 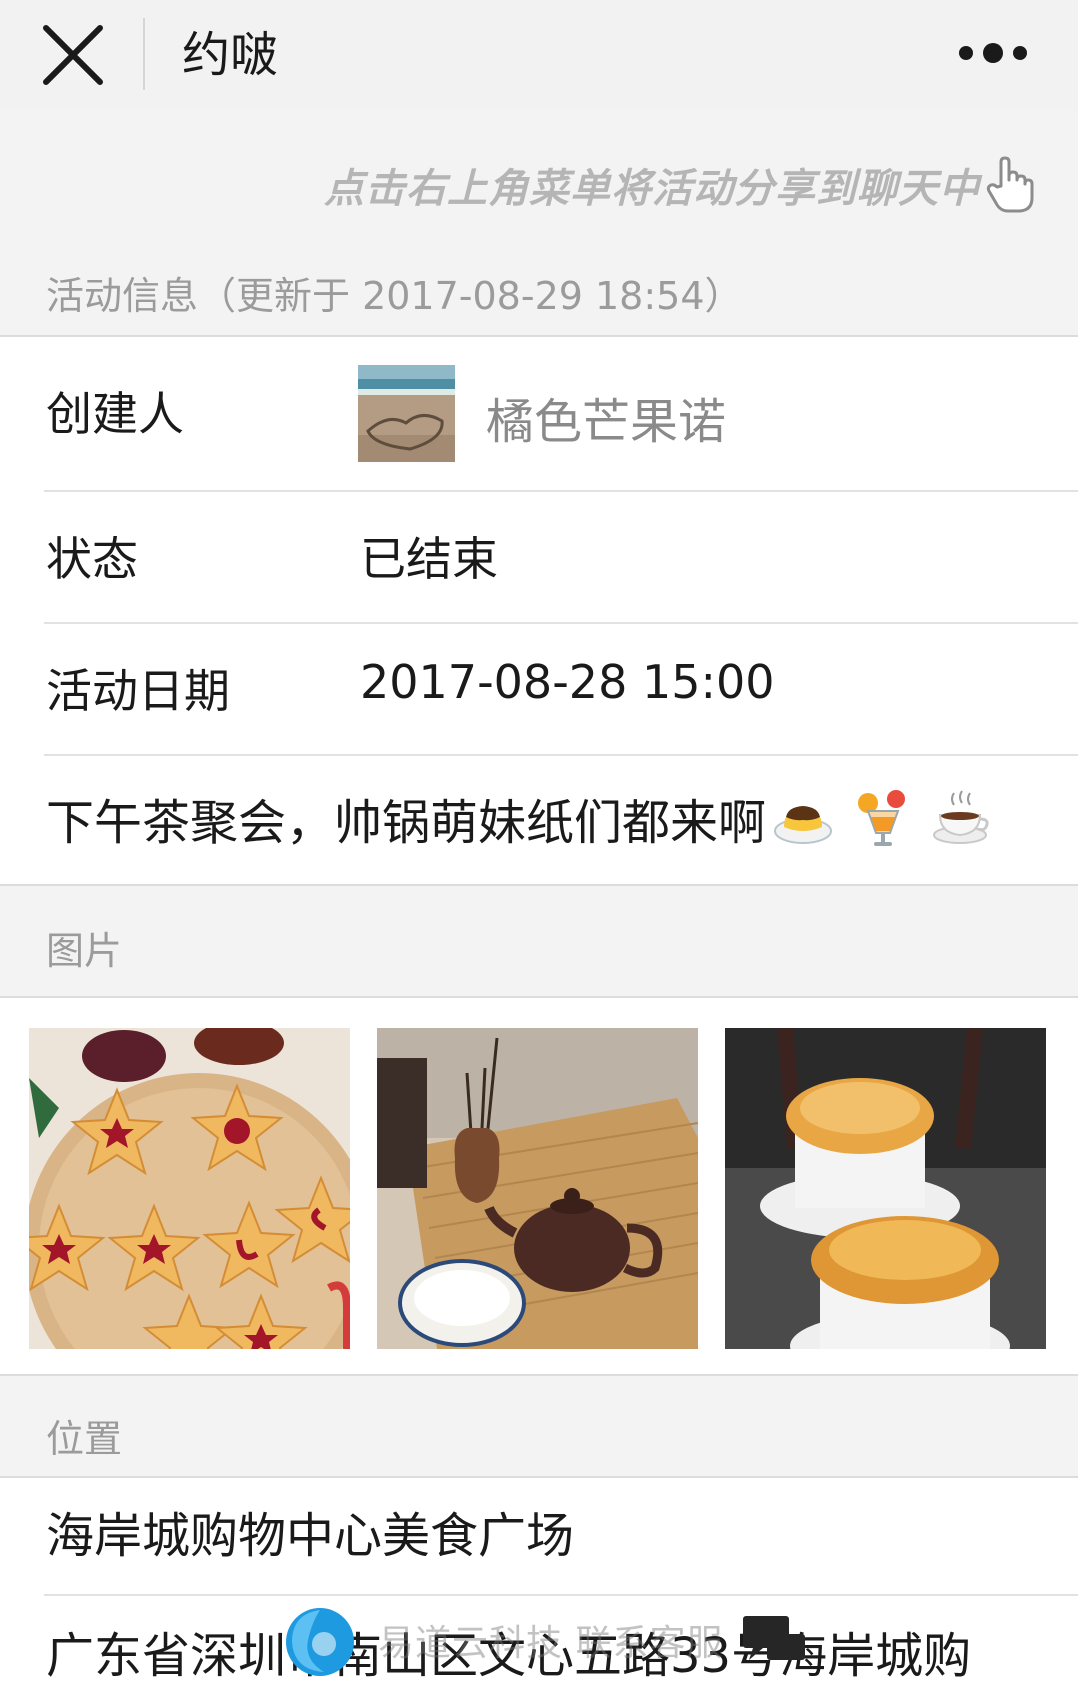 What do you see at coordinates (144, 54) in the screenshot?
I see `nav-divider` at bounding box center [144, 54].